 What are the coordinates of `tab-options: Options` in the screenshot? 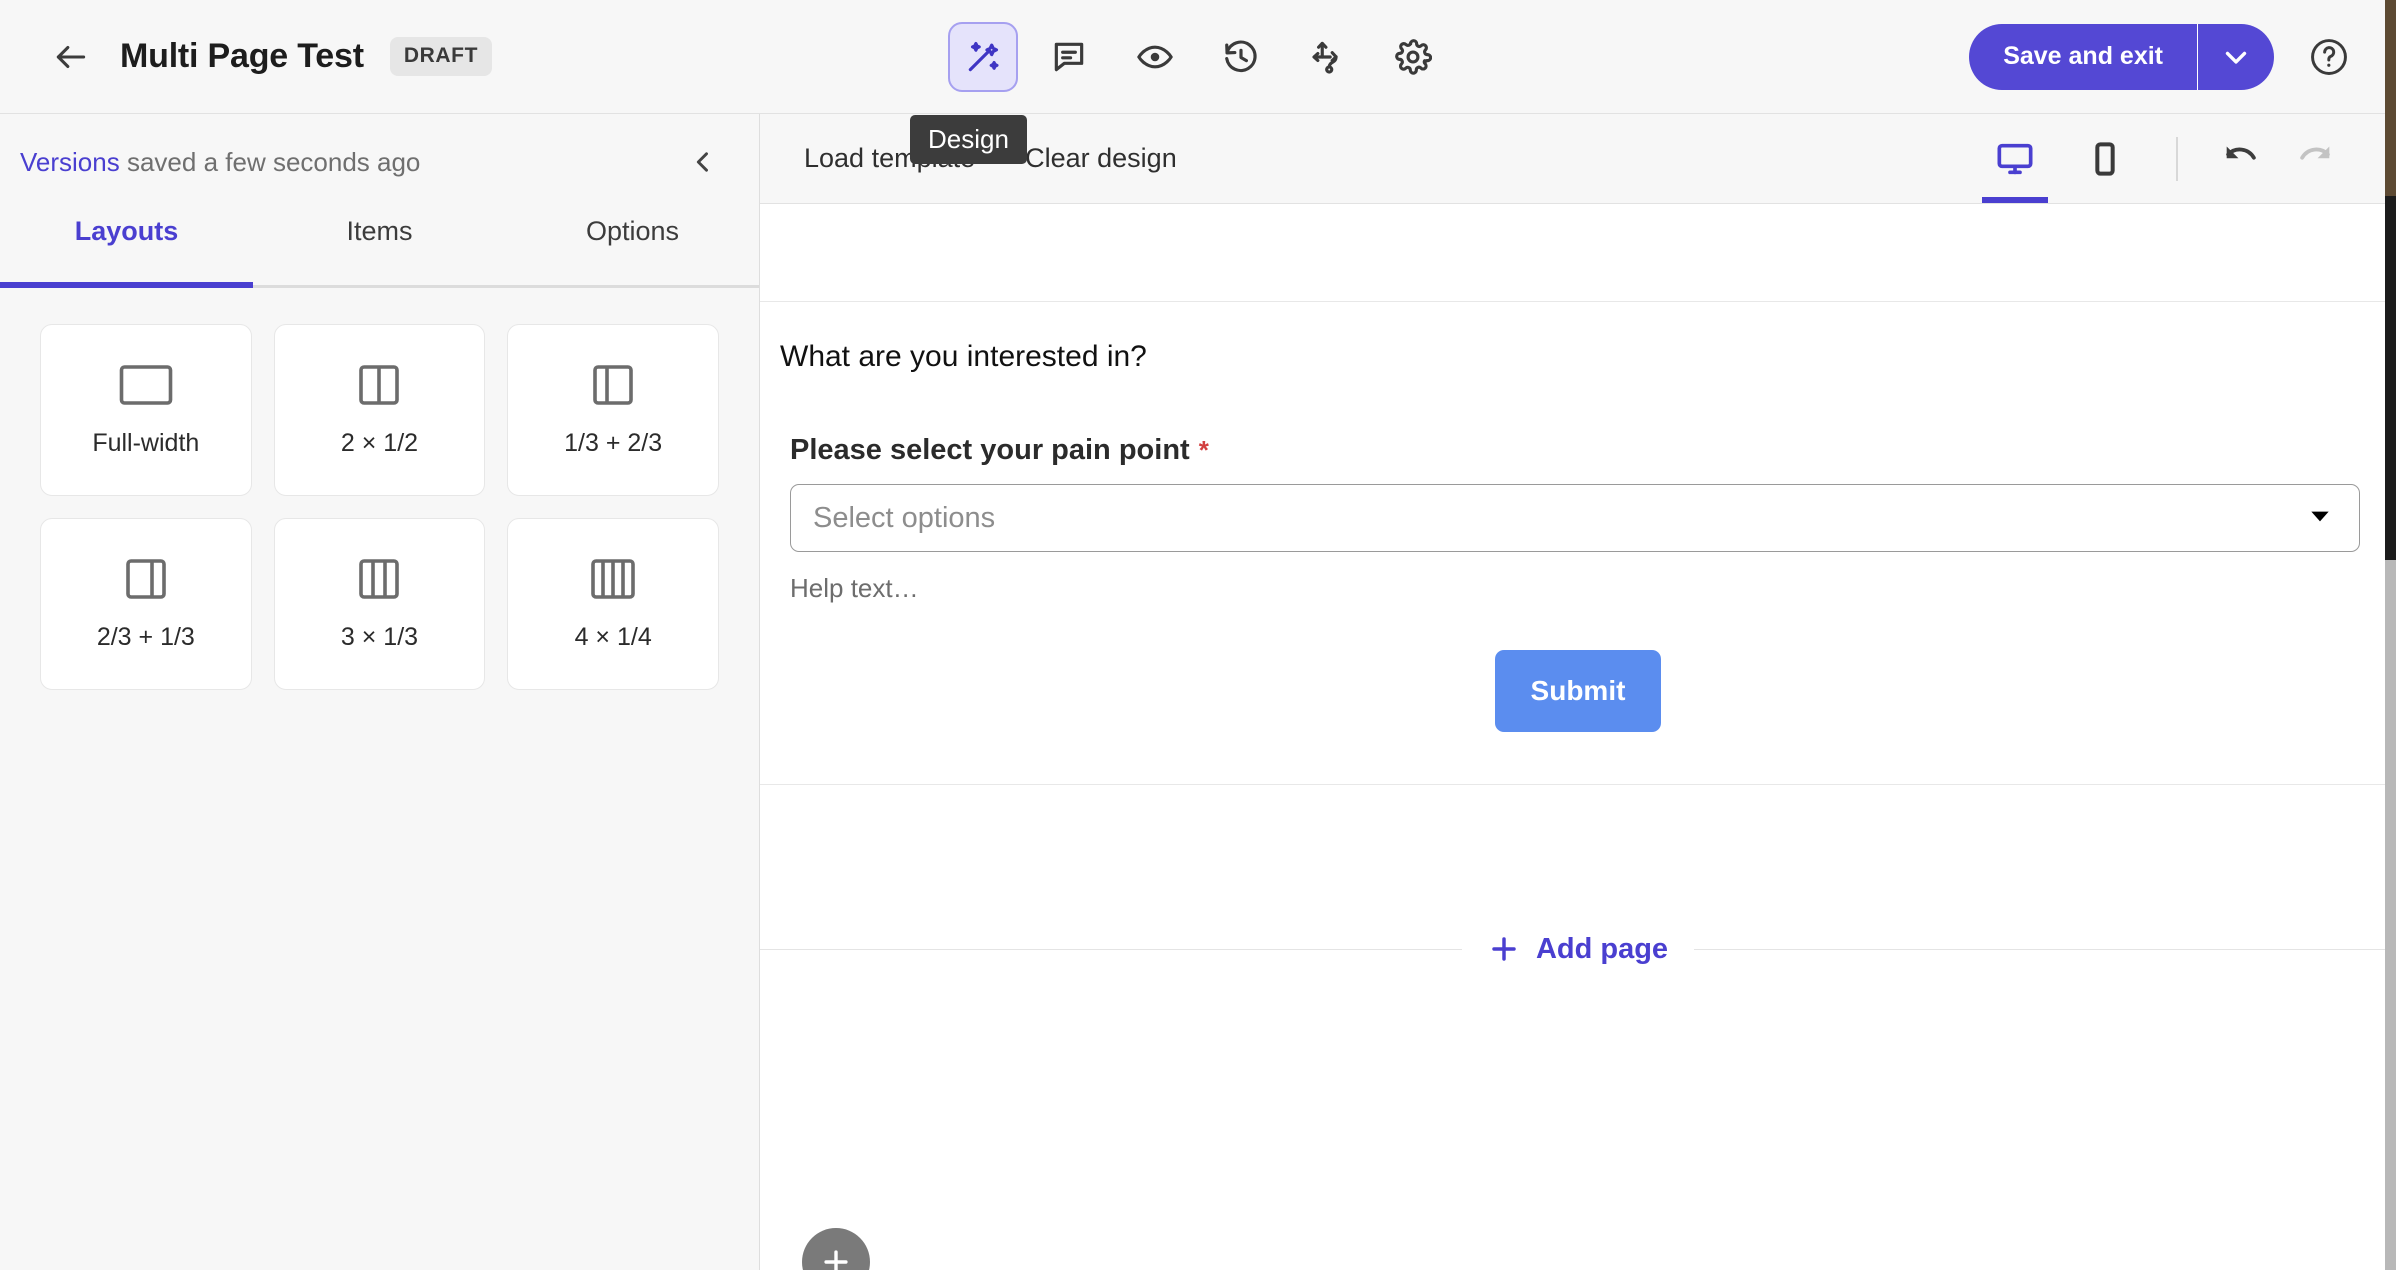 It's located at (632, 247).